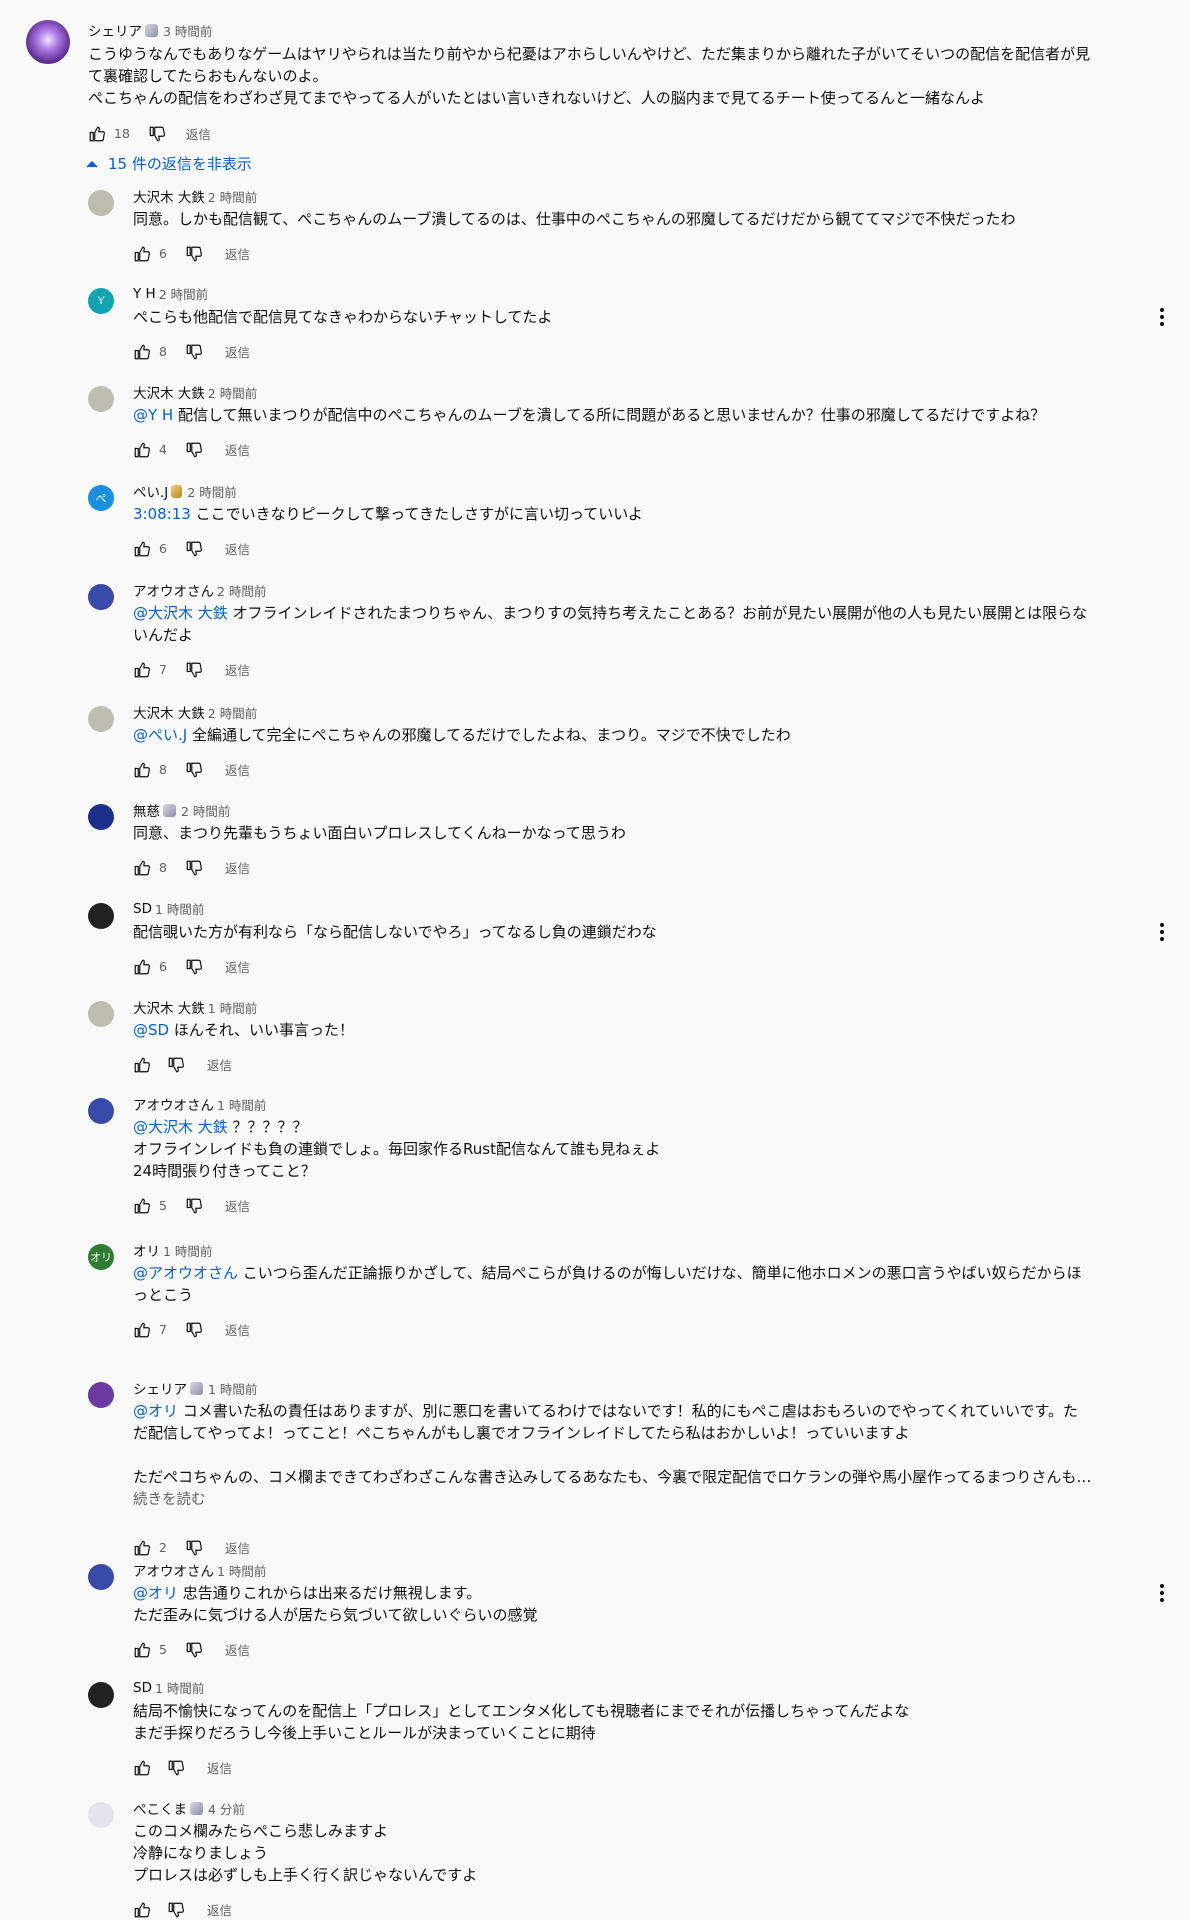 The width and height of the screenshot is (1191, 1920). I want to click on author-name: ぺこくま, so click(160, 1808).